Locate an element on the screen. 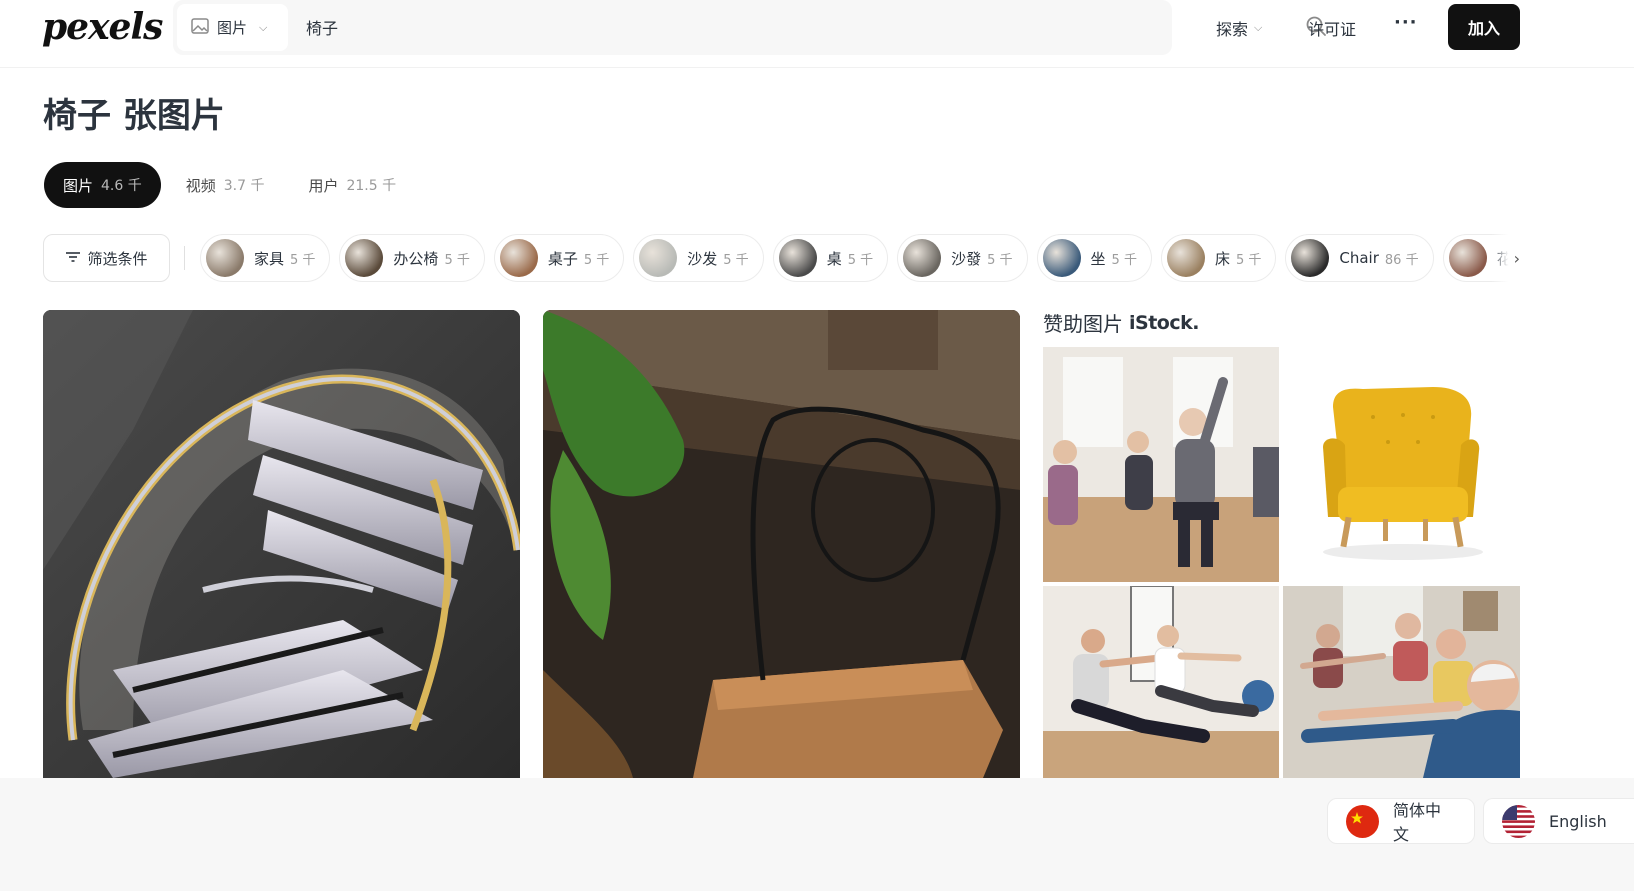 This screenshot has height=891, width=1634. image-icon is located at coordinates (200, 27).